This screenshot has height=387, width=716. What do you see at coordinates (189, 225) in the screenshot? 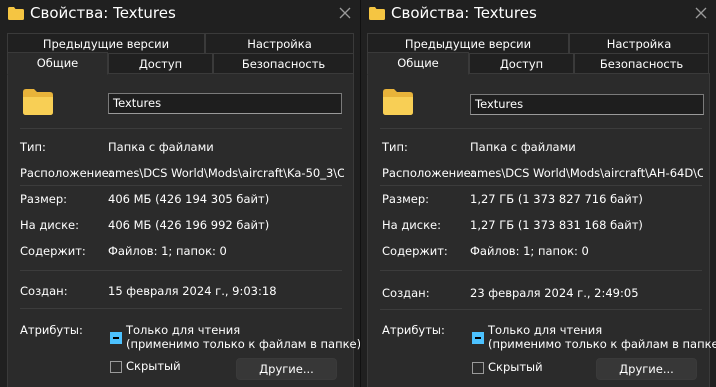
I see `disk-size-value: 406 МБ (426 196 992 байт)` at bounding box center [189, 225].